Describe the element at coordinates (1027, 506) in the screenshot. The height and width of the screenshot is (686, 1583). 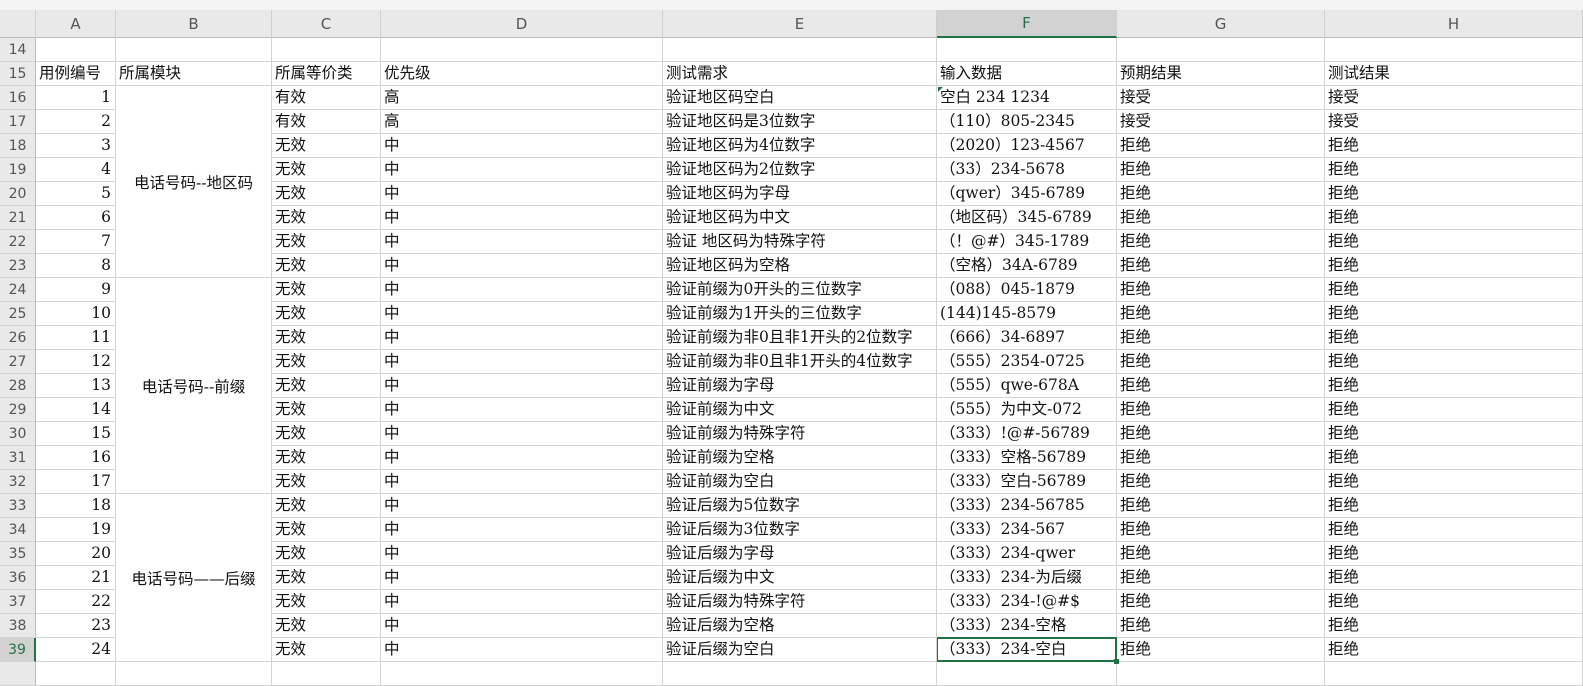
I see `grid-cell: （333）234-56785` at that location.